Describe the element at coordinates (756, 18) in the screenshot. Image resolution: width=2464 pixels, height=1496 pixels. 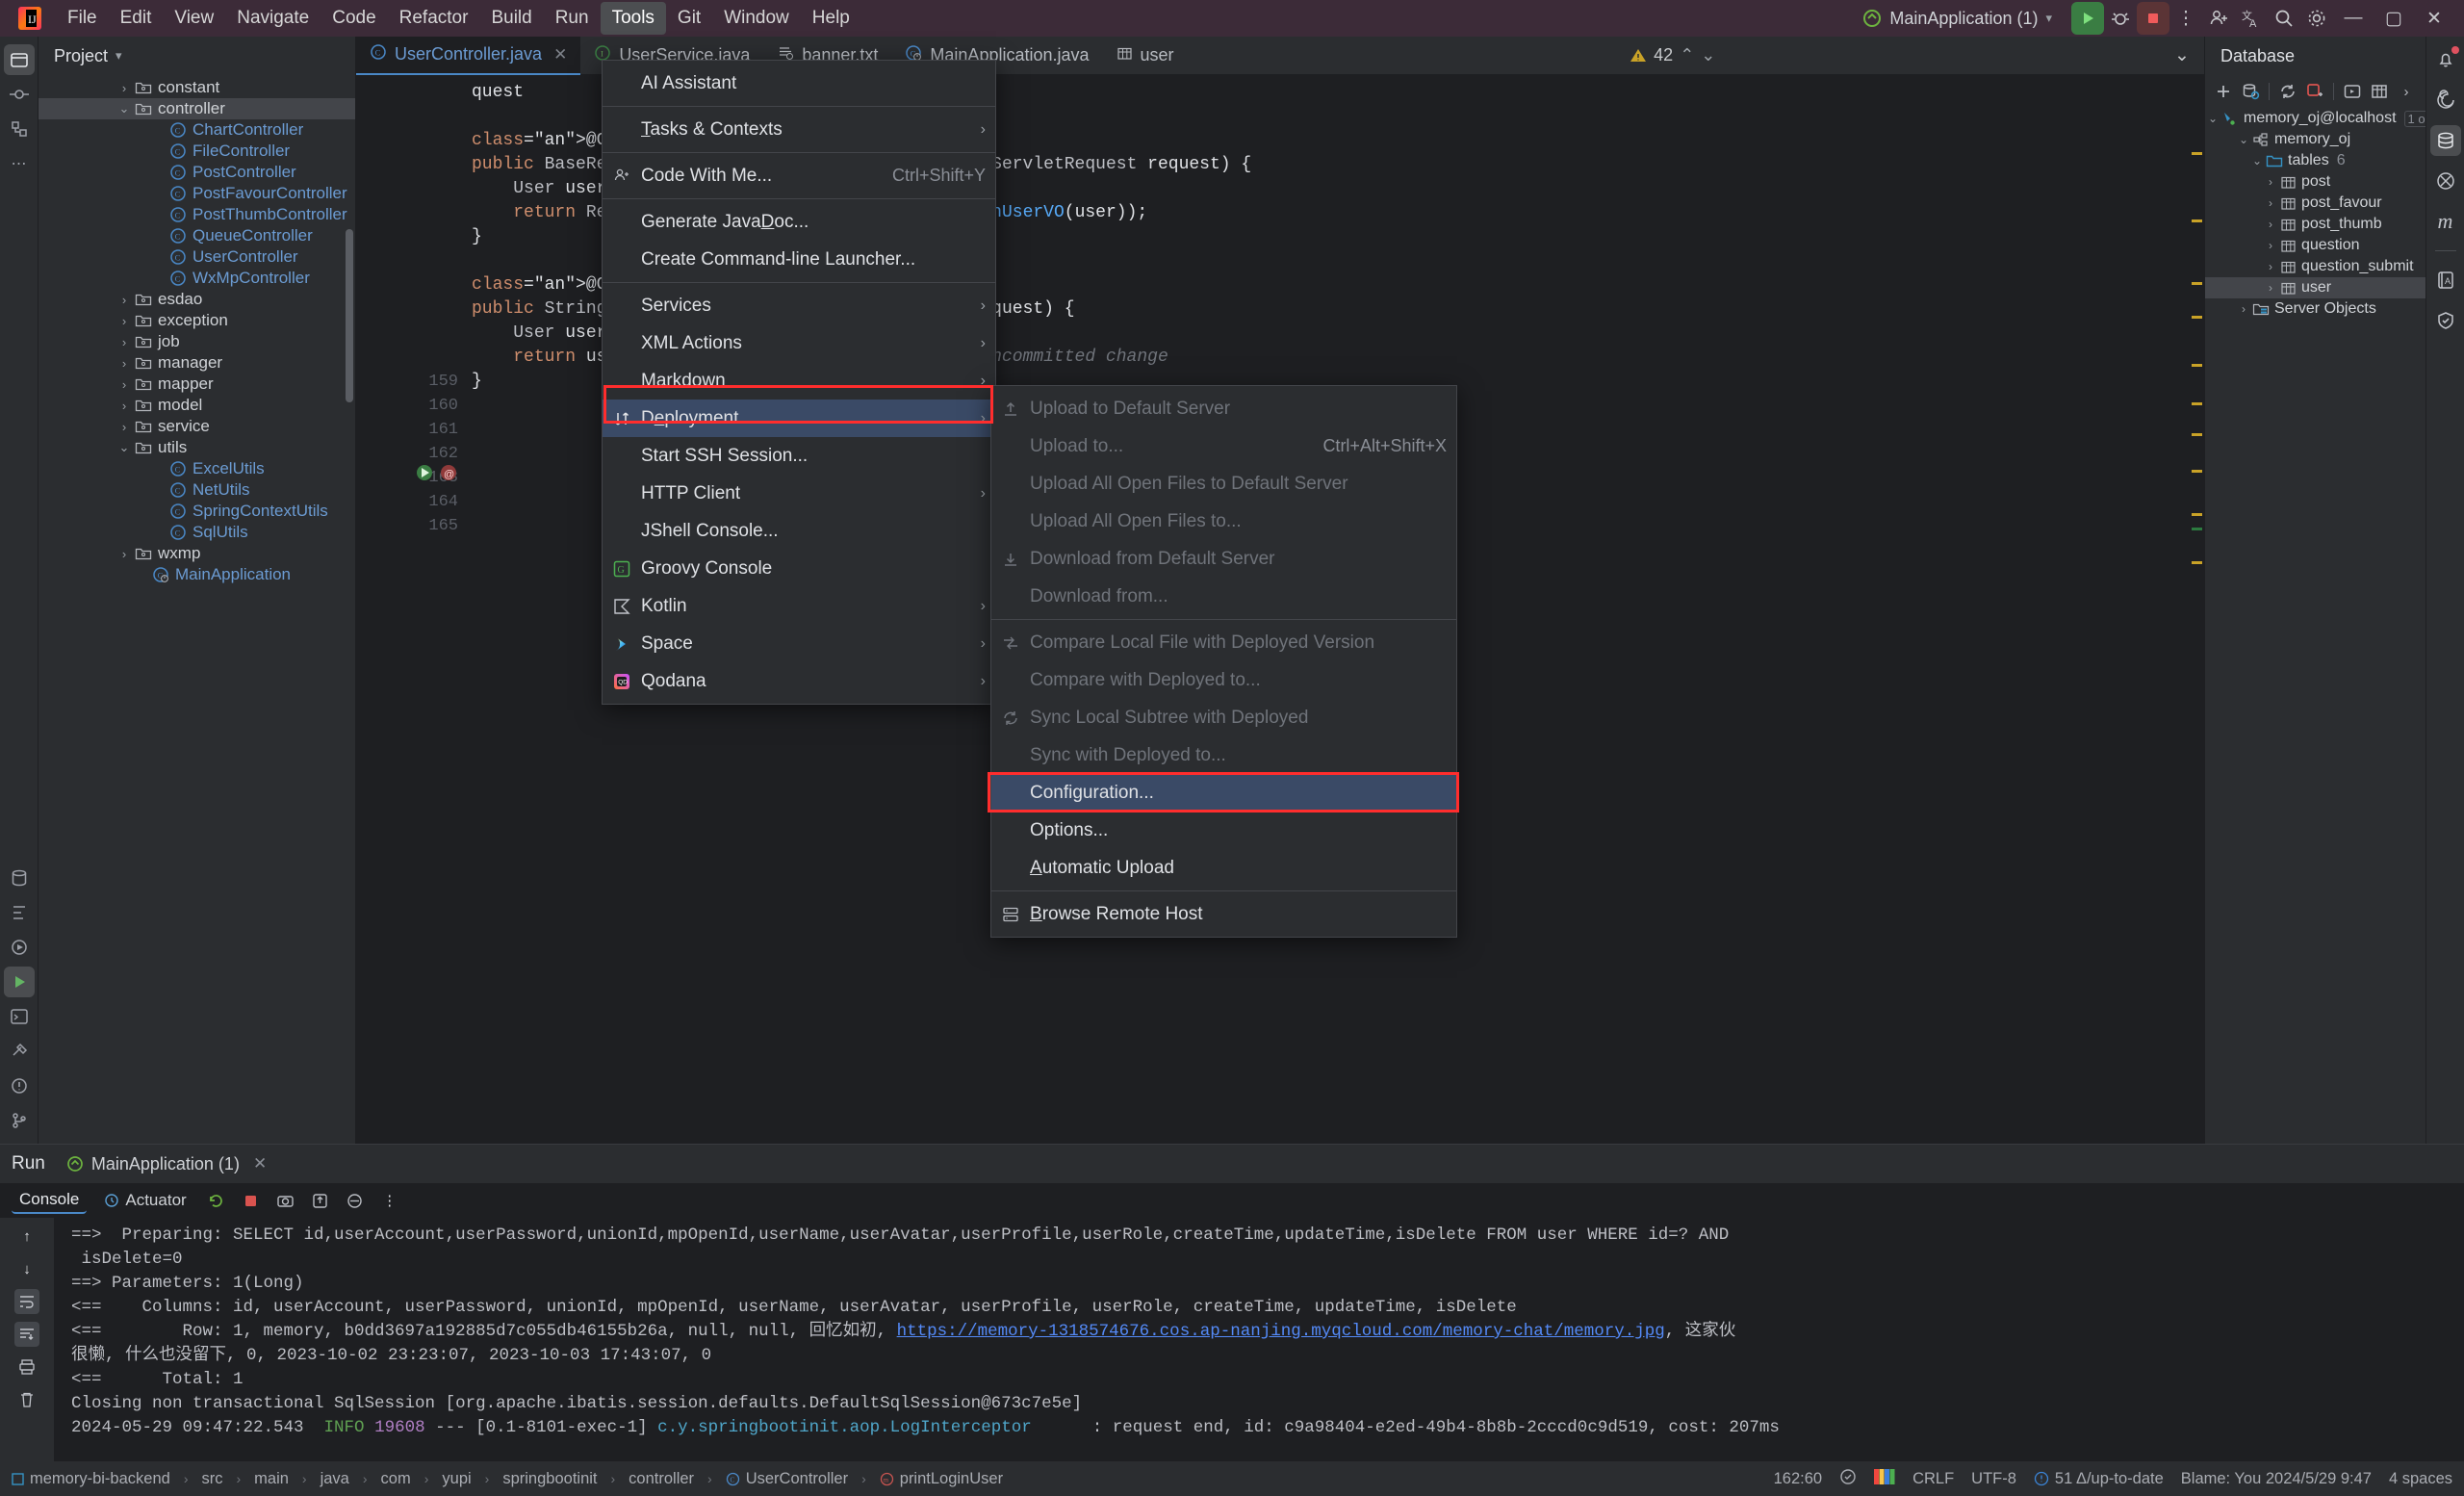
I see `menu-window: Window` at that location.